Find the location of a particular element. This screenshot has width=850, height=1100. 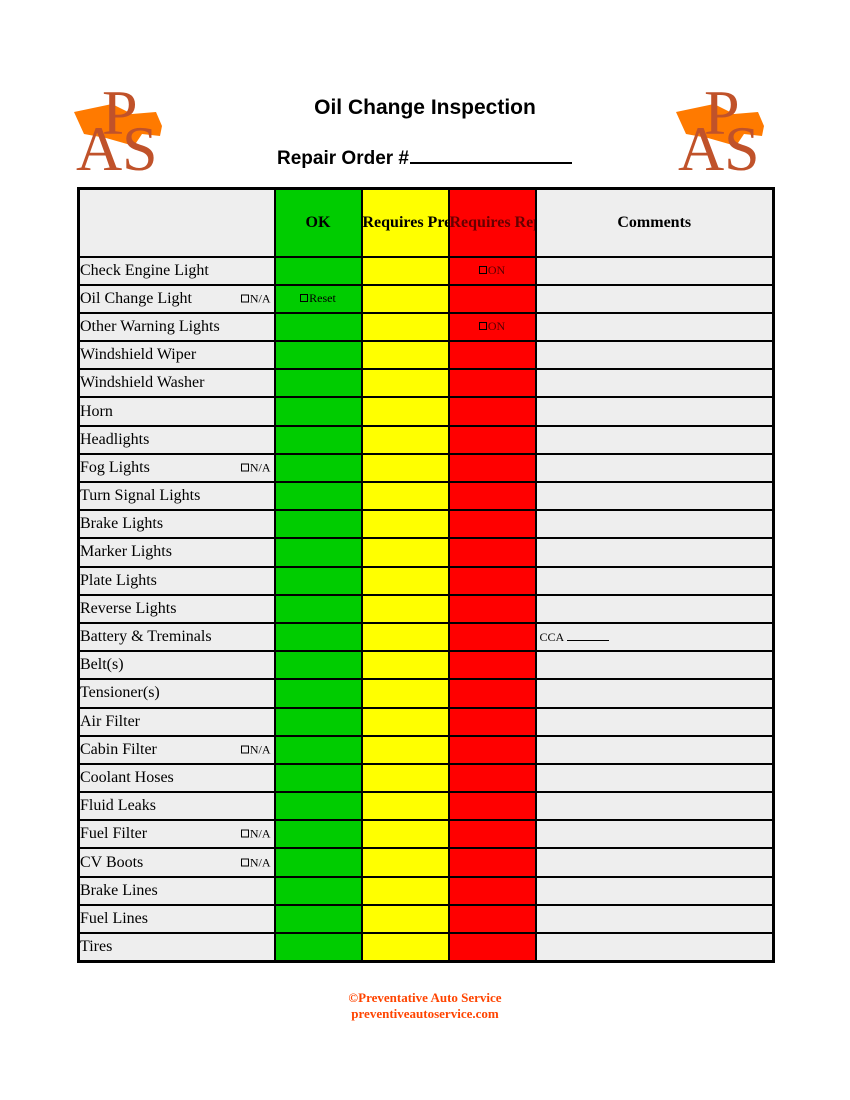

comment-blank is located at coordinates (588, 637).